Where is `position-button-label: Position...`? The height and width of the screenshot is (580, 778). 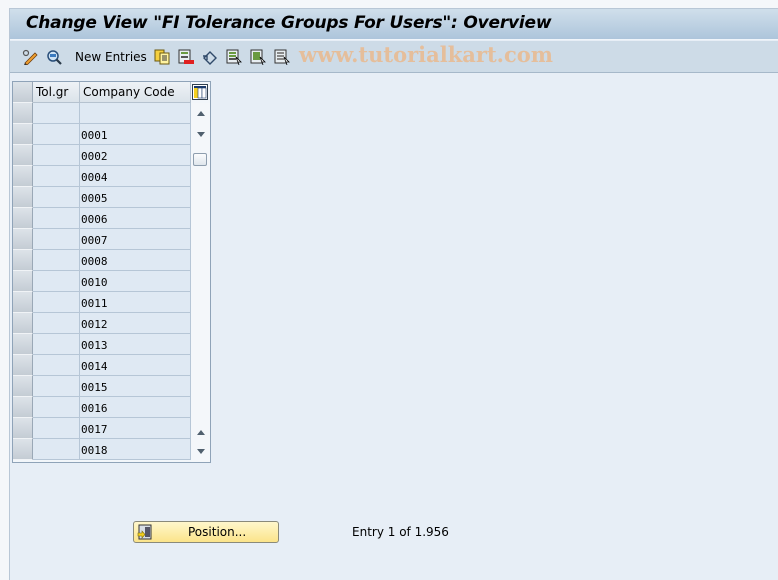
position-button-label: Position... is located at coordinates (217, 532).